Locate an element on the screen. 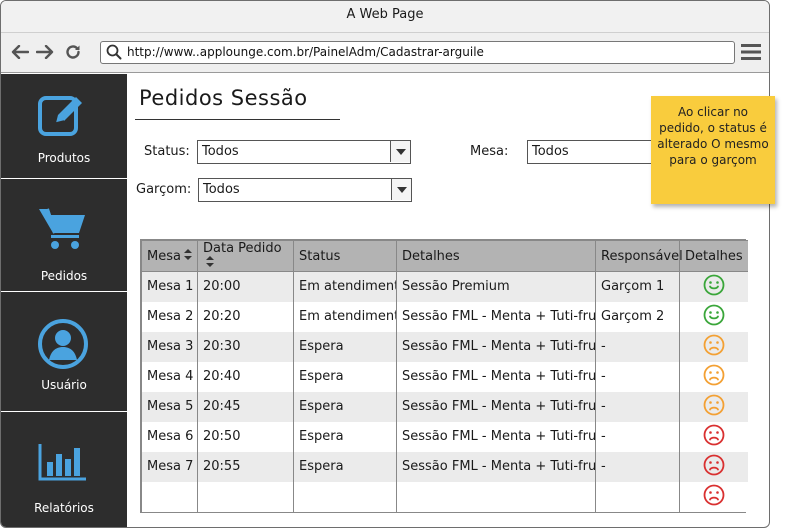  cell-mesa: Mesa 5 is located at coordinates (169, 406).